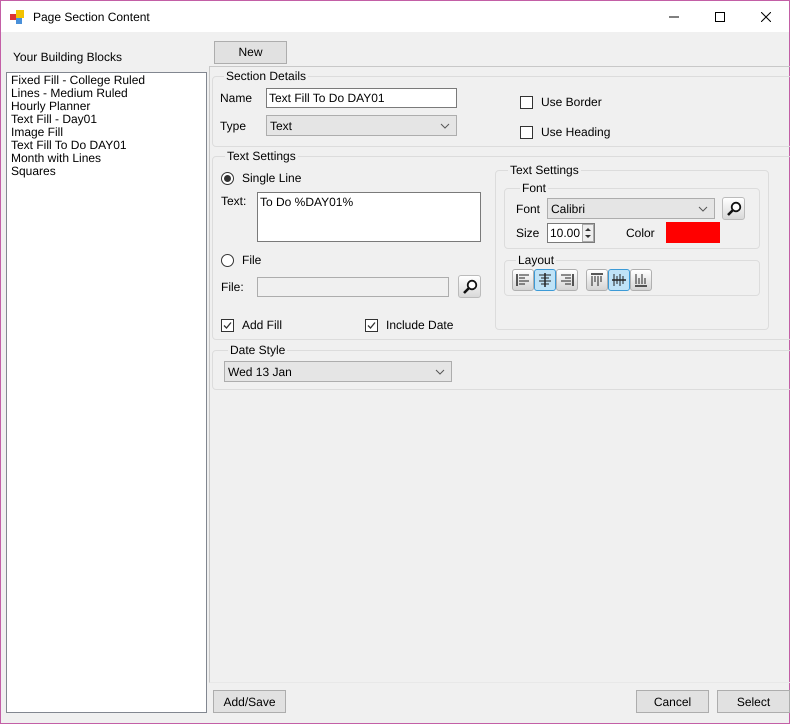 The width and height of the screenshot is (790, 724). I want to click on maximize-icon, so click(720, 17).